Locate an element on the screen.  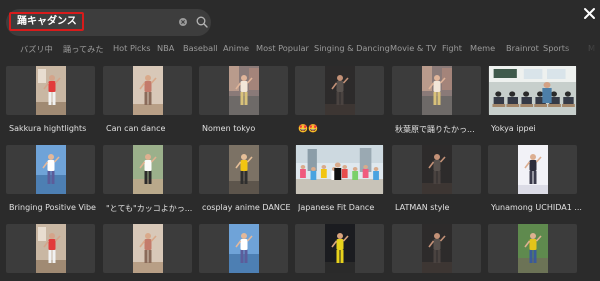
video-title: 🤩🤩 is located at coordinates (344, 128).